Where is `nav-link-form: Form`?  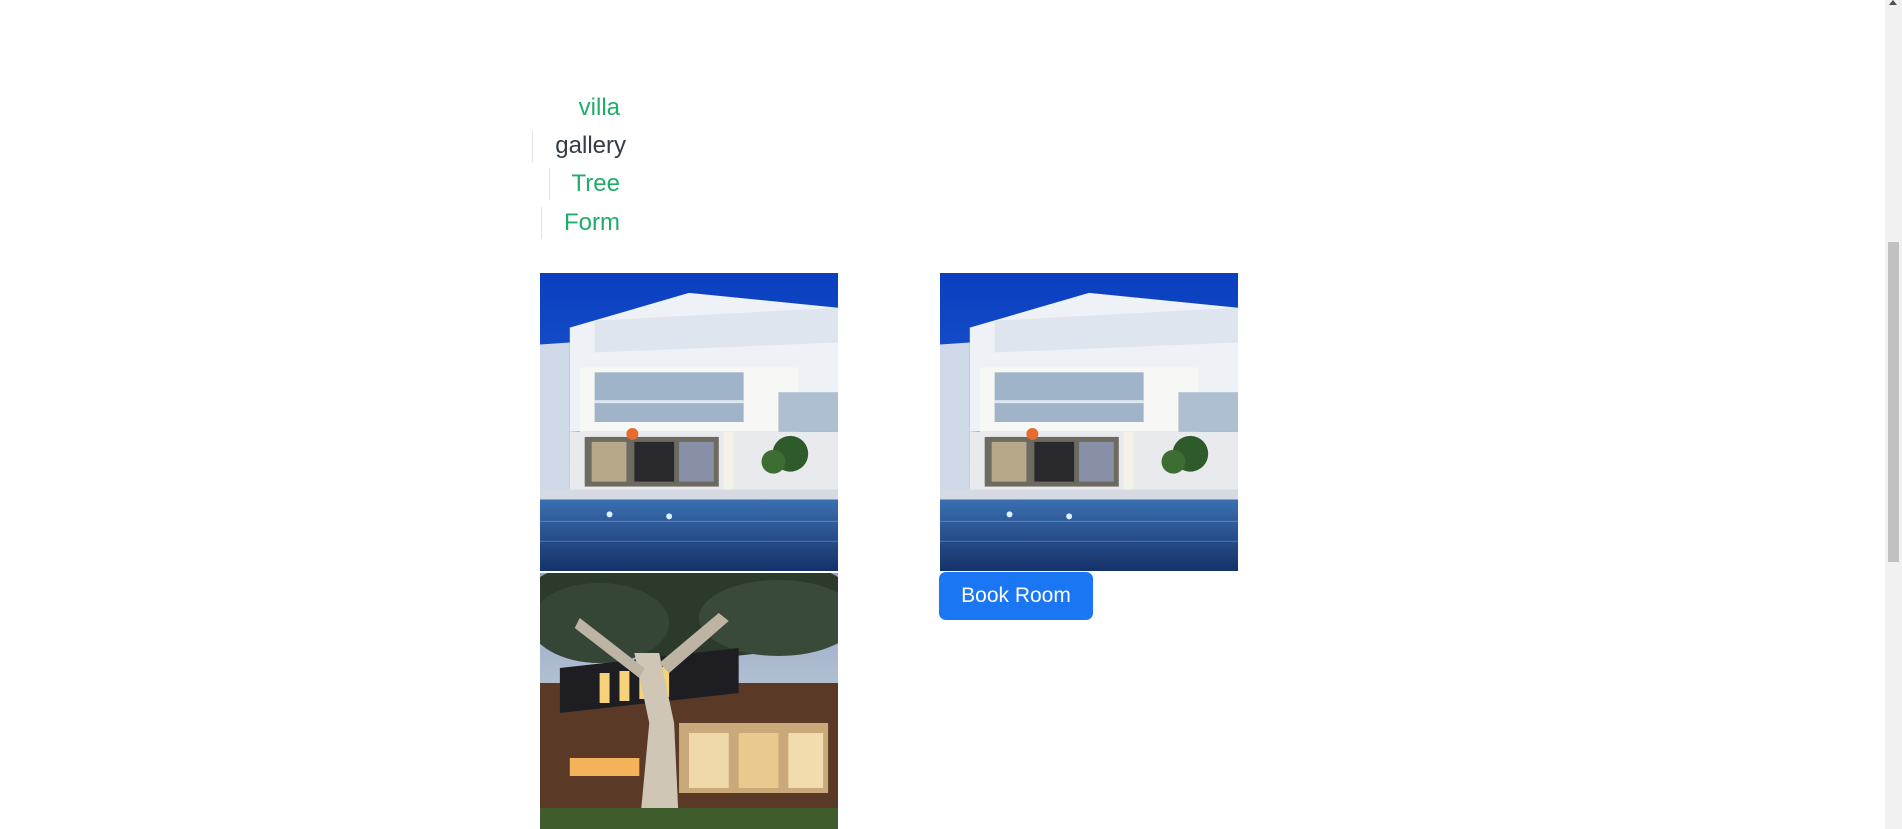 nav-link-form: Form is located at coordinates (580, 223).